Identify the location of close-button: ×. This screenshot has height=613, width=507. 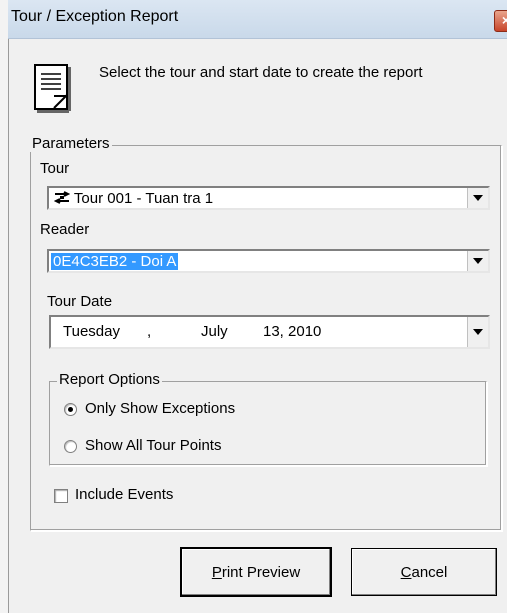
(500, 21).